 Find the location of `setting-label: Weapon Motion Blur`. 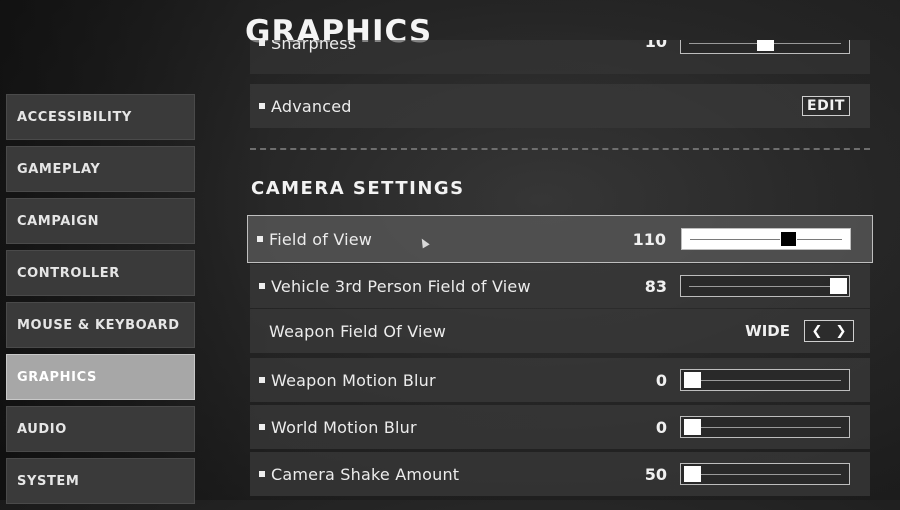

setting-label: Weapon Motion Blur is located at coordinates (353, 380).